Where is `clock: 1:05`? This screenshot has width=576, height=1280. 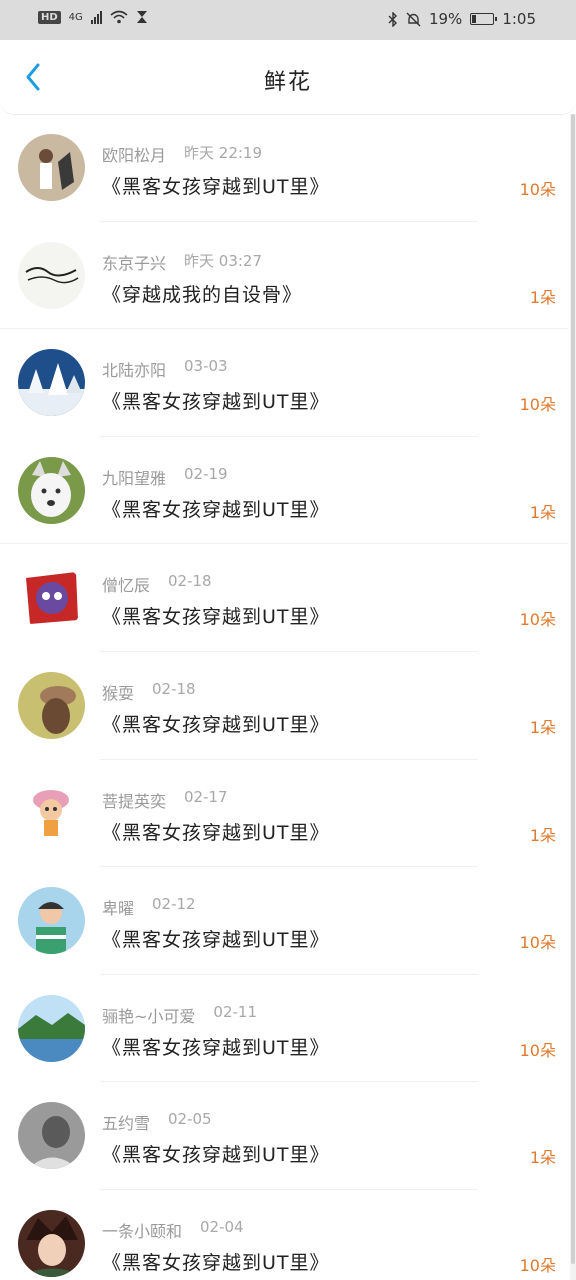
clock: 1:05 is located at coordinates (519, 19).